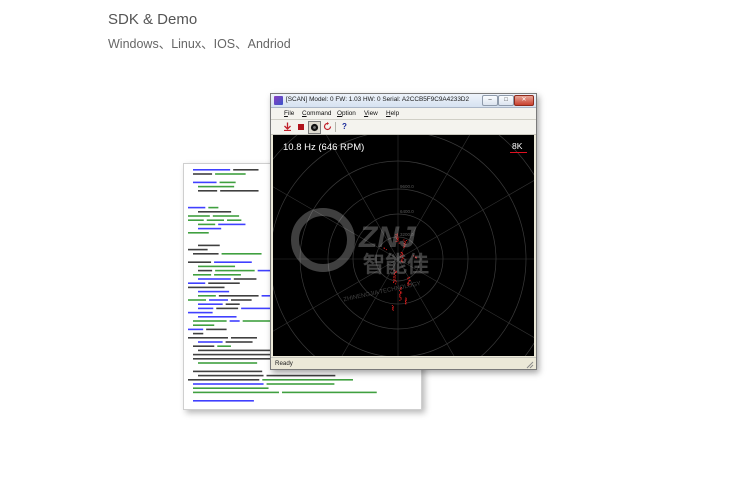 Image resolution: width=750 pixels, height=482 pixels. What do you see at coordinates (371, 113) in the screenshot?
I see `menu-view: View` at bounding box center [371, 113].